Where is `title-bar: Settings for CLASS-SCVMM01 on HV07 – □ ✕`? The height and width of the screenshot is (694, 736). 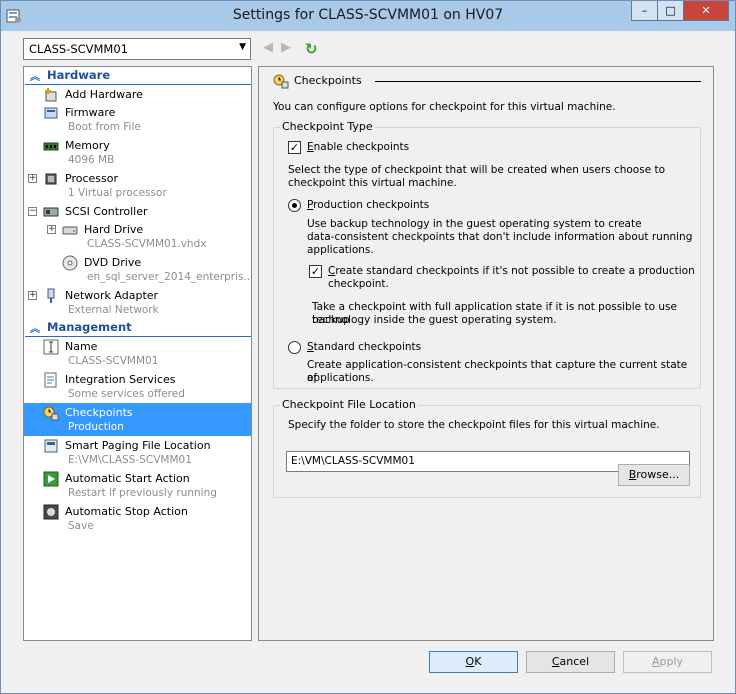
title-bar: Settings for CLASS-SCVMM01 on HV07 – □ ✕ is located at coordinates (368, 16).